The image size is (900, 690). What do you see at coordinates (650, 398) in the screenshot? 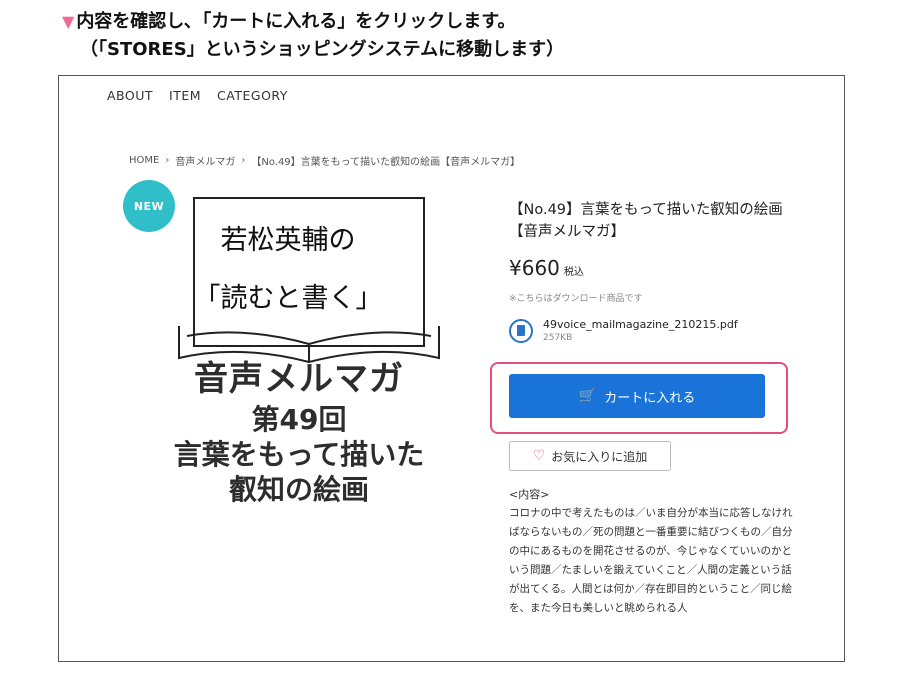
I see `add-to-cart-label: カートに入れる` at bounding box center [650, 398].